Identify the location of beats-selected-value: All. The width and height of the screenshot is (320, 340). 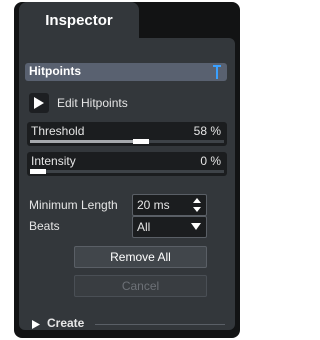
(144, 227).